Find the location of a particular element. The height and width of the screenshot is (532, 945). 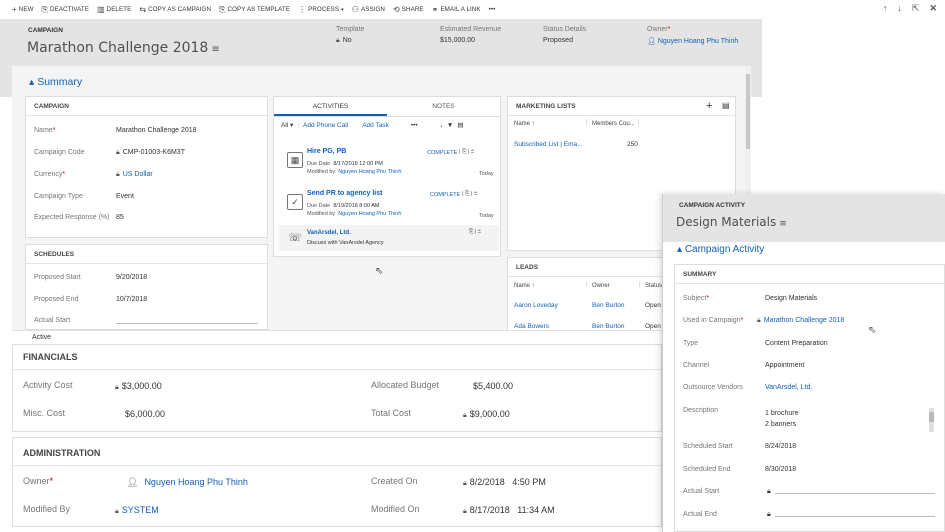

budget-value: $5,400.00 is located at coordinates (493, 386).